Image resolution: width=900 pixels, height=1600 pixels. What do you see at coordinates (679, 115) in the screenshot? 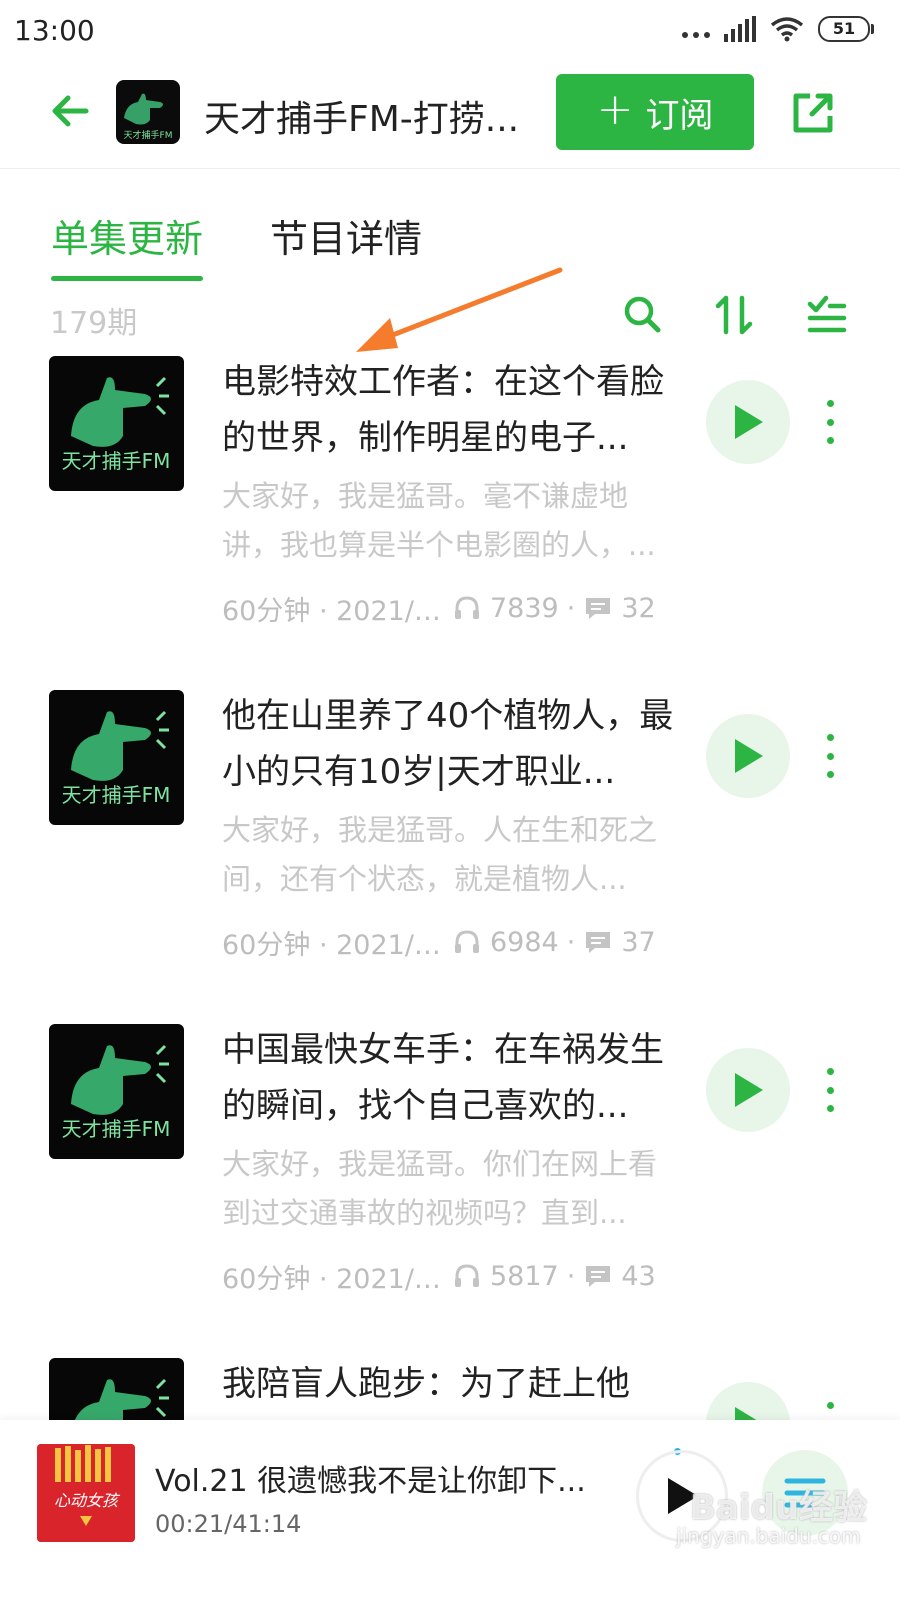
I see `subscribe-label: 订阅` at bounding box center [679, 115].